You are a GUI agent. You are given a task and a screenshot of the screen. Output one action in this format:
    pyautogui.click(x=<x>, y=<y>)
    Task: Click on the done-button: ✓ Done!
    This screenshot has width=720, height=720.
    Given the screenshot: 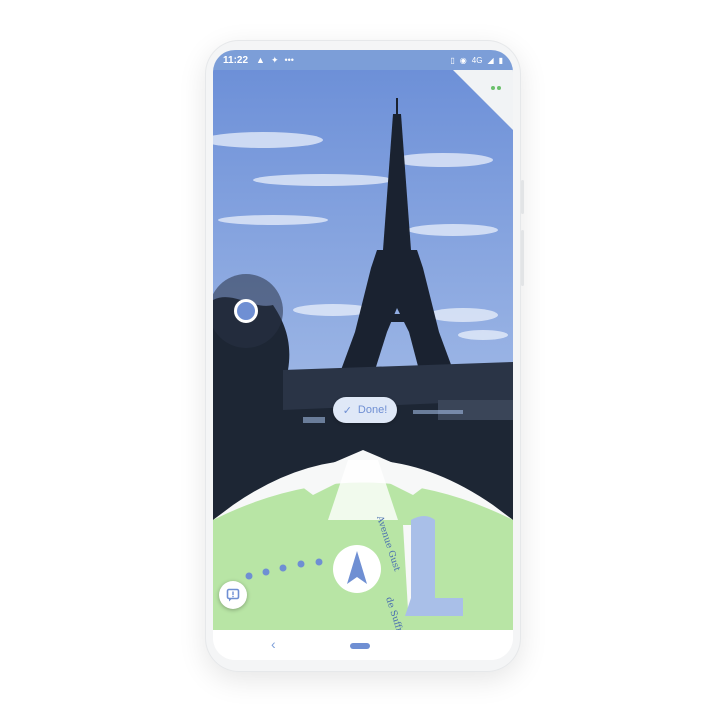 What is the action you would take?
    pyautogui.click(x=365, y=410)
    